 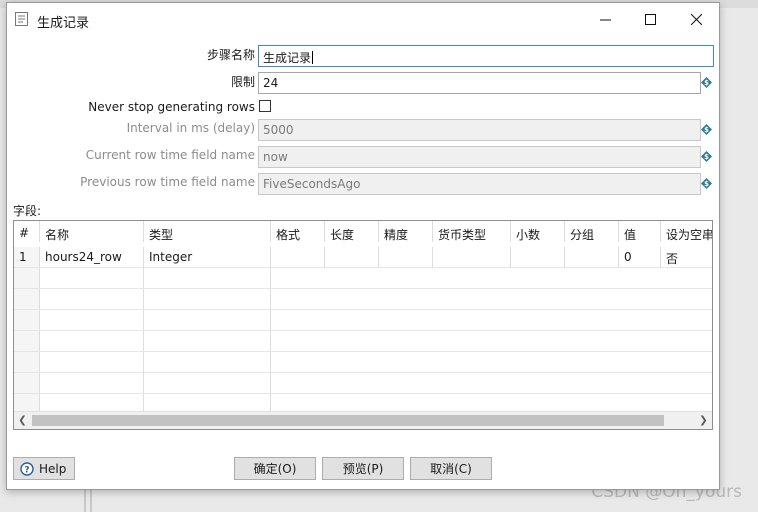 I want to click on table-cell: hours24_row, so click(x=92, y=257).